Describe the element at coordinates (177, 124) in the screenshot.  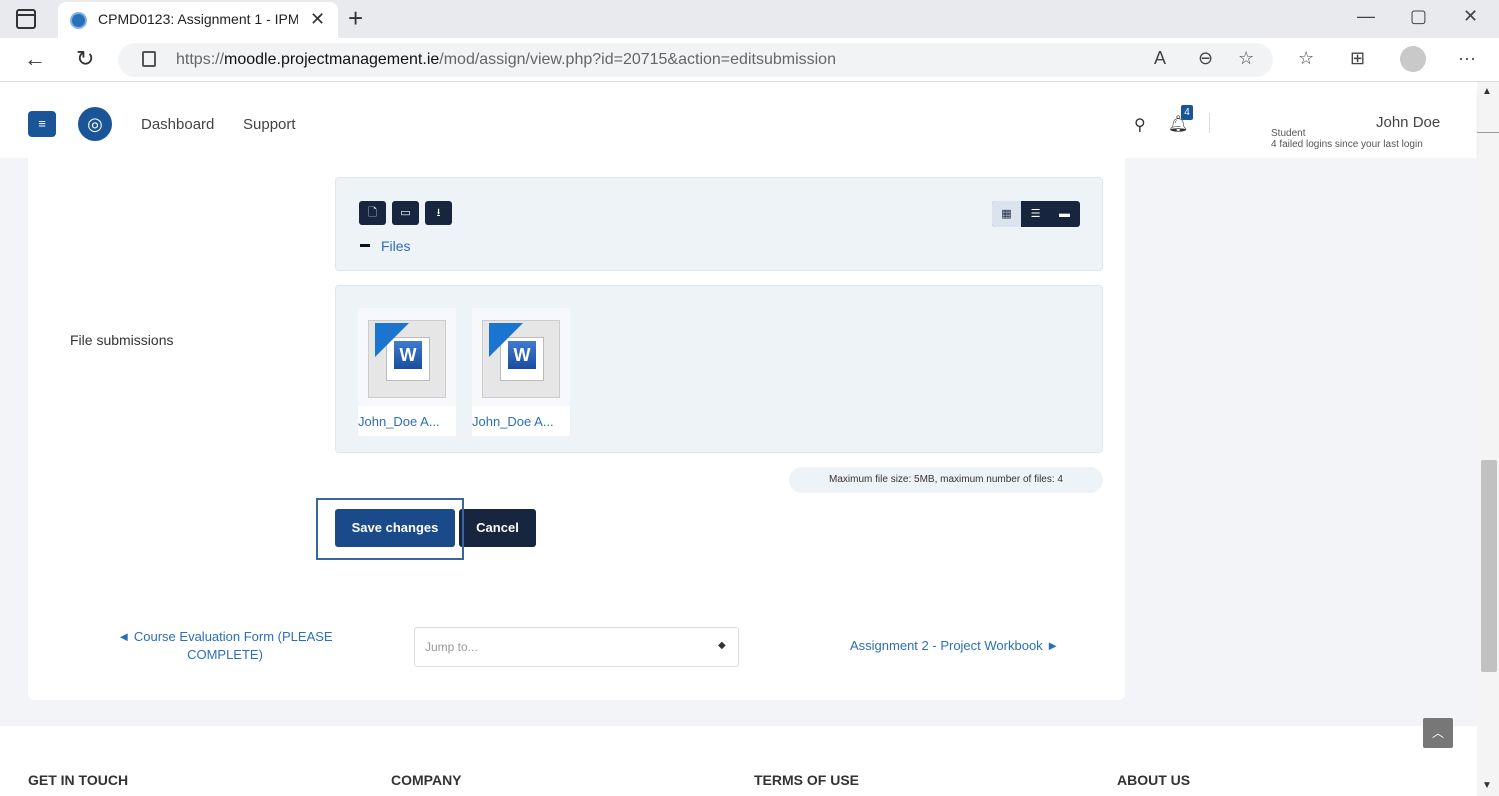
I see `nav-dashboard: Dashboard` at that location.